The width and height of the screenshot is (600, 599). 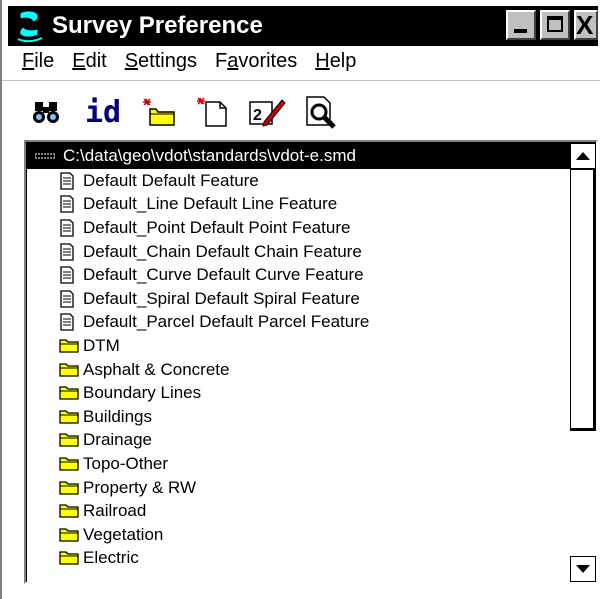 I want to click on binoculars-icon, so click(x=46, y=112).